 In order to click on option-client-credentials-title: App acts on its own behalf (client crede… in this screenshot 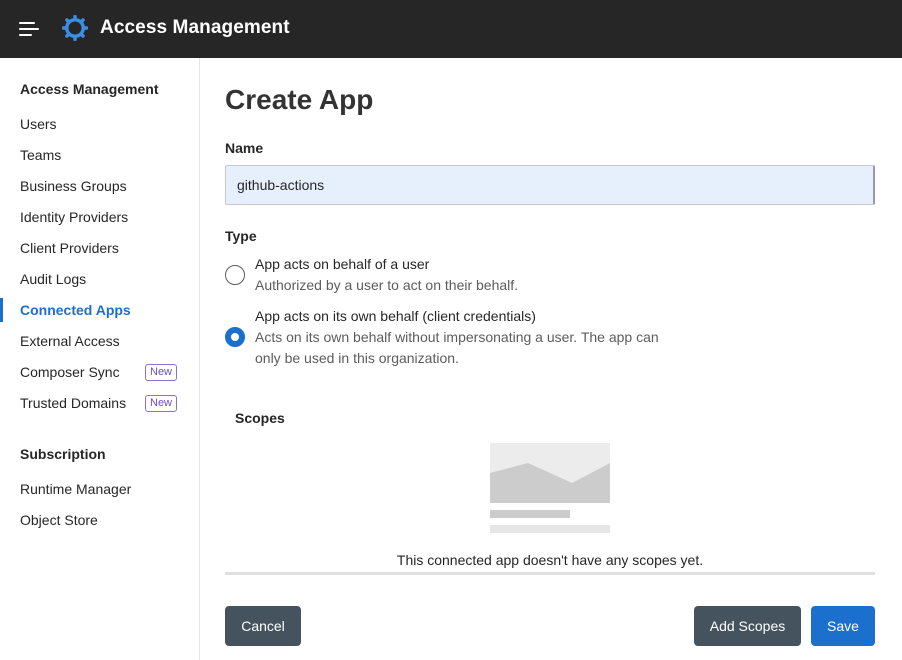, I will do `click(395, 316)`.